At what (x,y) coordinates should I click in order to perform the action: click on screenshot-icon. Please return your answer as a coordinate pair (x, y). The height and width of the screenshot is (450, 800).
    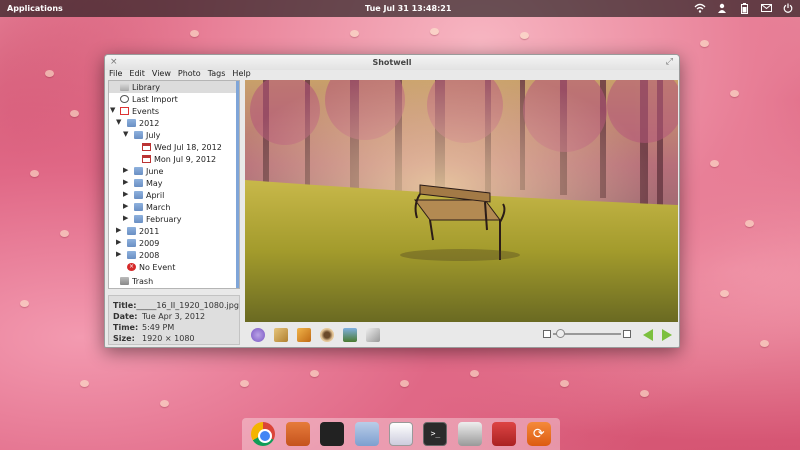
    Looking at the image, I should click on (504, 434).